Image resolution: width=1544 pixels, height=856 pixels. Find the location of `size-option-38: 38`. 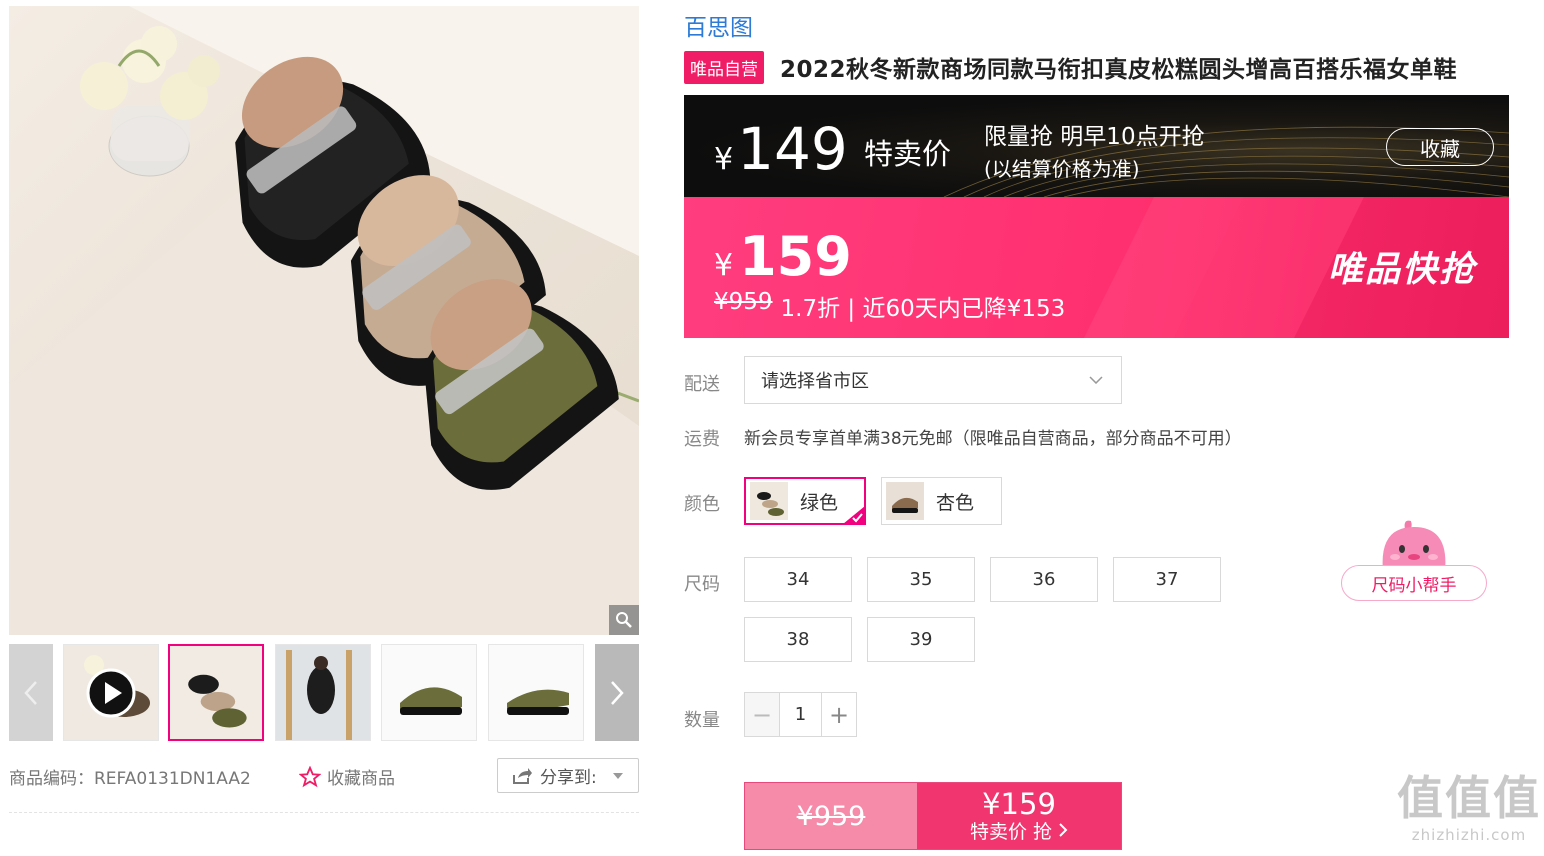

size-option-38: 38 is located at coordinates (798, 639).